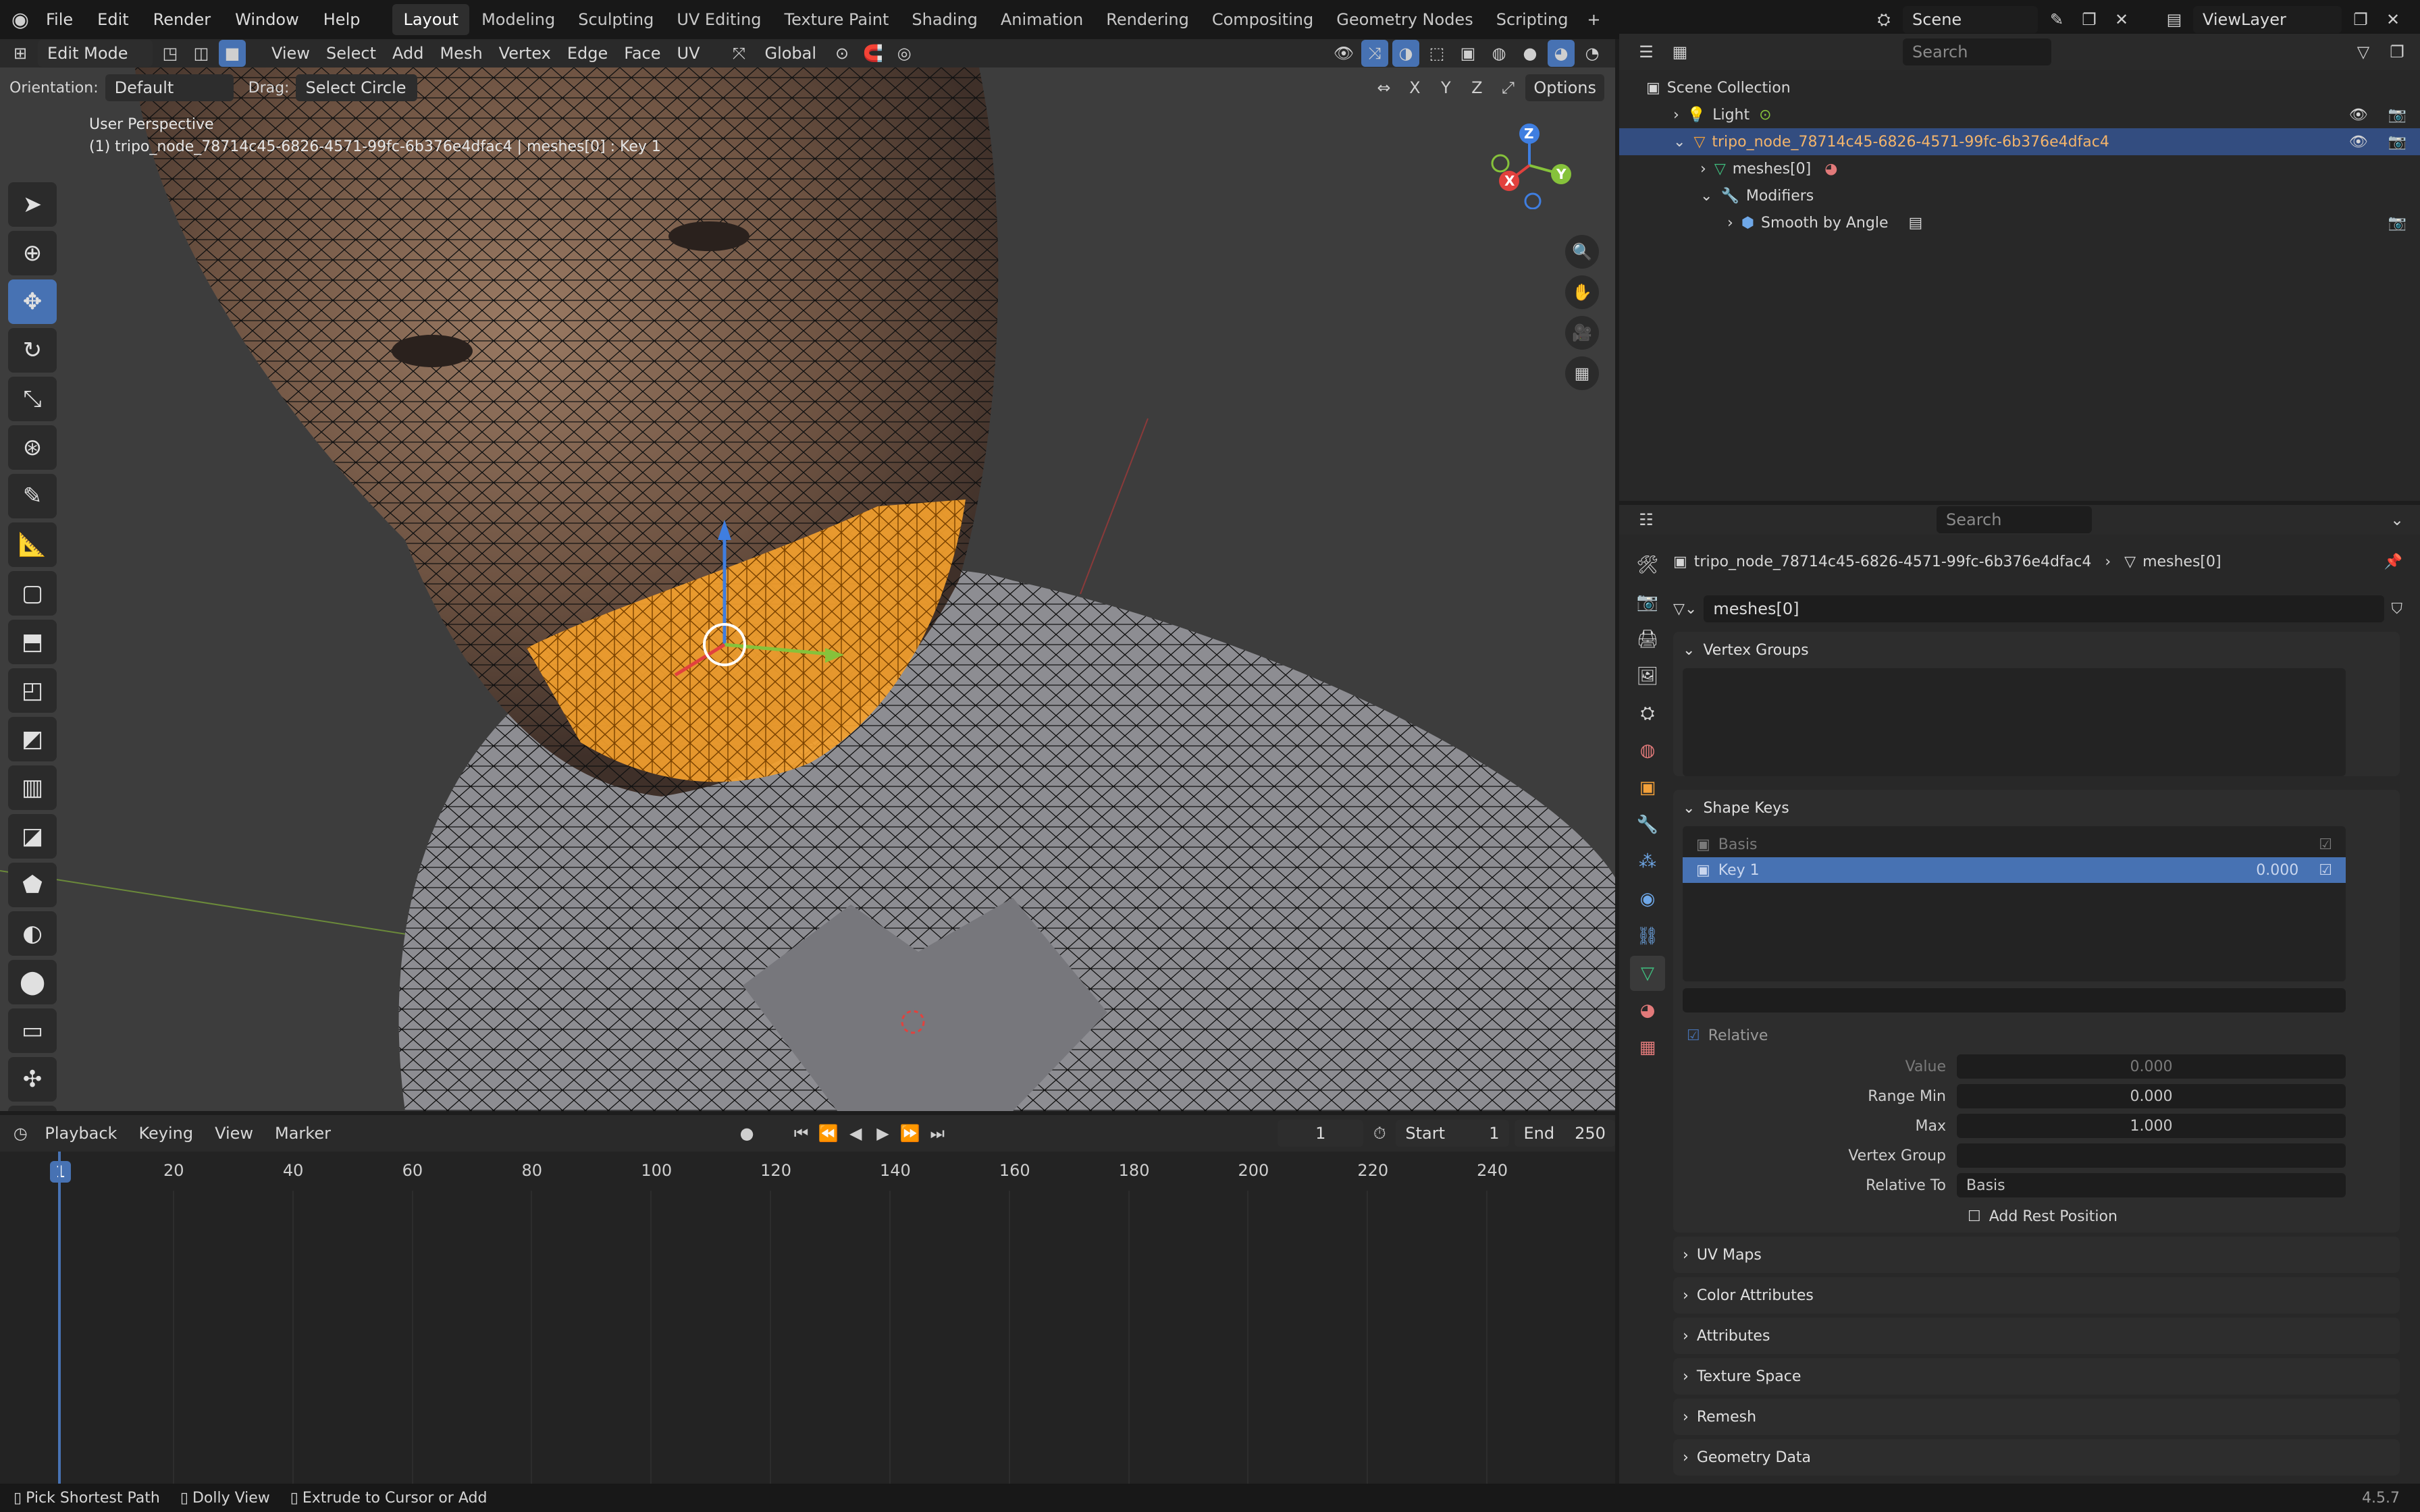 The height and width of the screenshot is (1512, 2420). Describe the element at coordinates (32, 447) in the screenshot. I see `transform-tool-icon: ⊛` at that location.